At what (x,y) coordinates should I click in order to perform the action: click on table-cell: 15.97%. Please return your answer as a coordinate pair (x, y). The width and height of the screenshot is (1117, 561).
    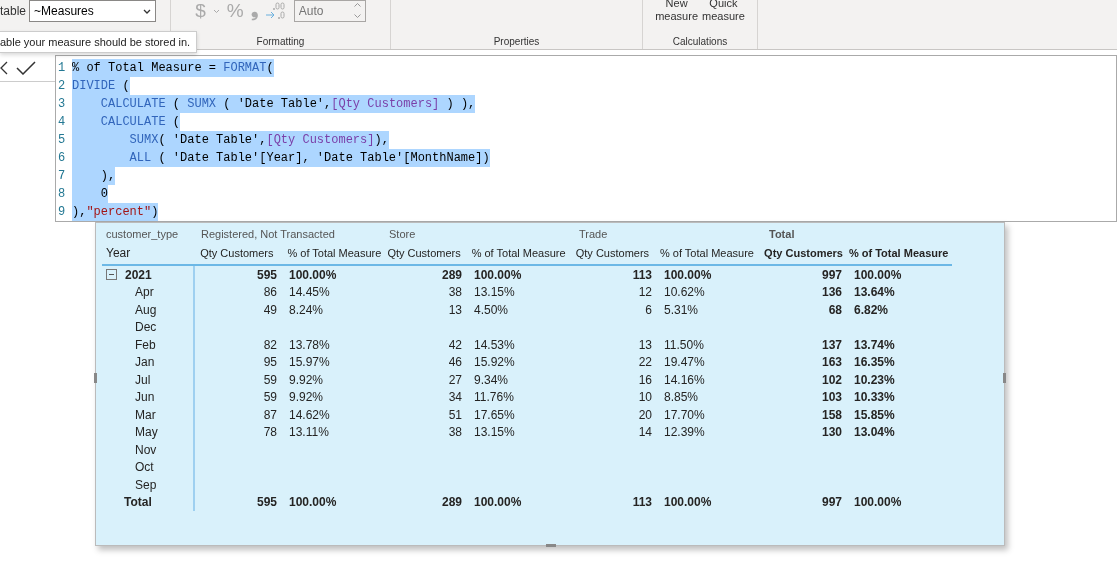
    Looking at the image, I should click on (309, 362).